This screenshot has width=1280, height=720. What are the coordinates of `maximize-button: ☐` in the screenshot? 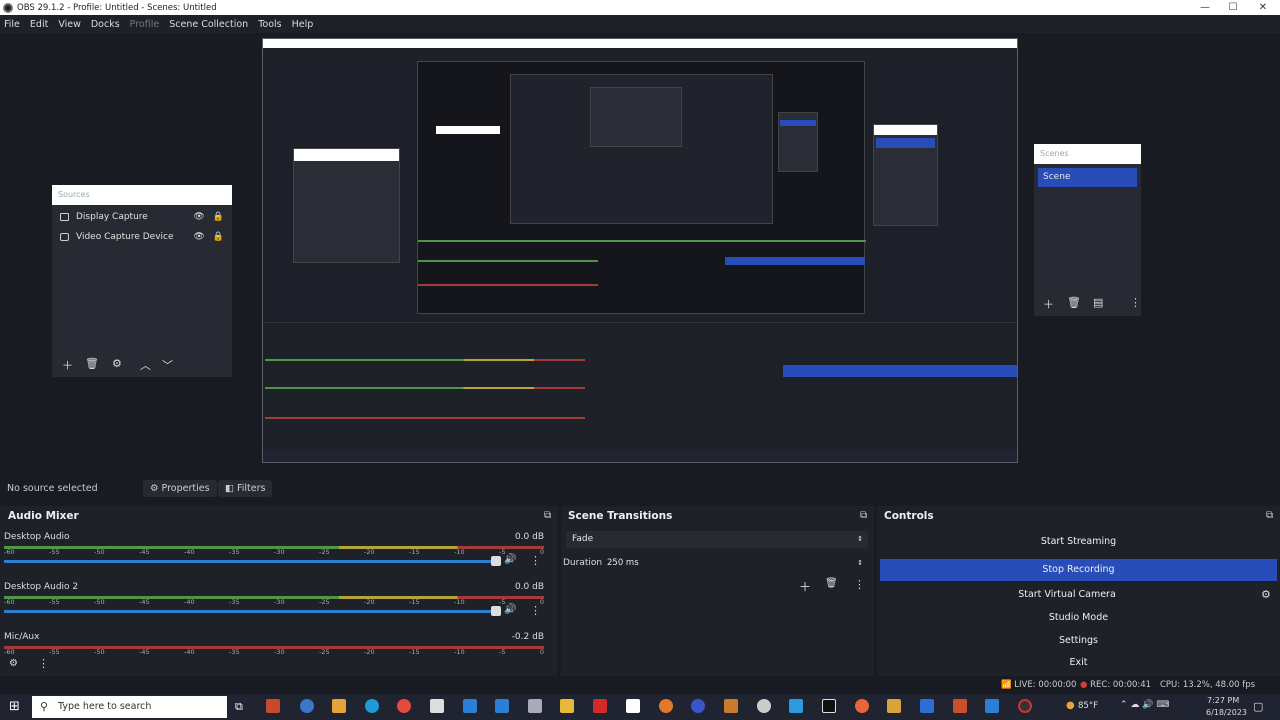 It's located at (1233, 7).